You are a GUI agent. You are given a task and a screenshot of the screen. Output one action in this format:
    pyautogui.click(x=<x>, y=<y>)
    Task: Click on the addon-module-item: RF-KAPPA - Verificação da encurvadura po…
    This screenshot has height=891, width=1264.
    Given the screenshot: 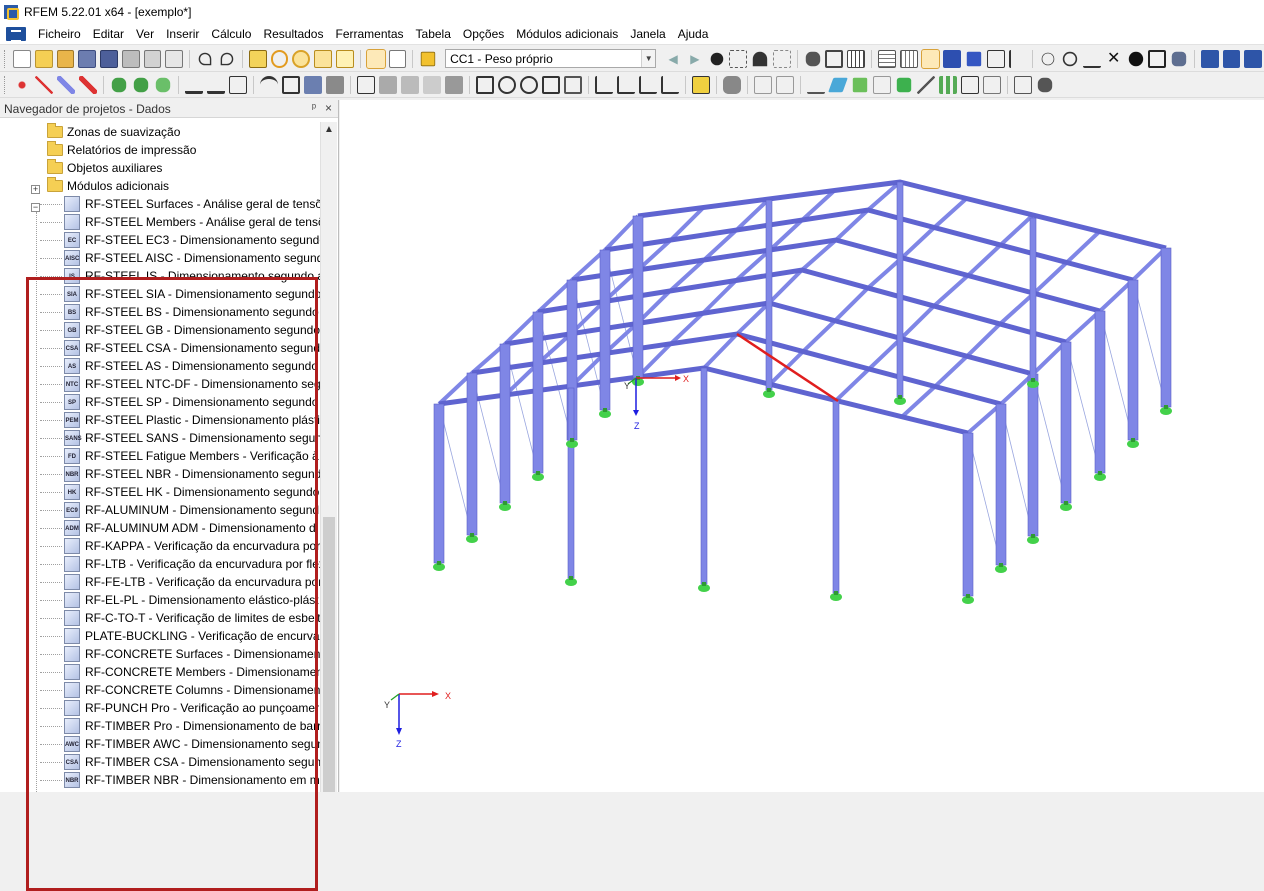 What is the action you would take?
    pyautogui.click(x=192, y=546)
    